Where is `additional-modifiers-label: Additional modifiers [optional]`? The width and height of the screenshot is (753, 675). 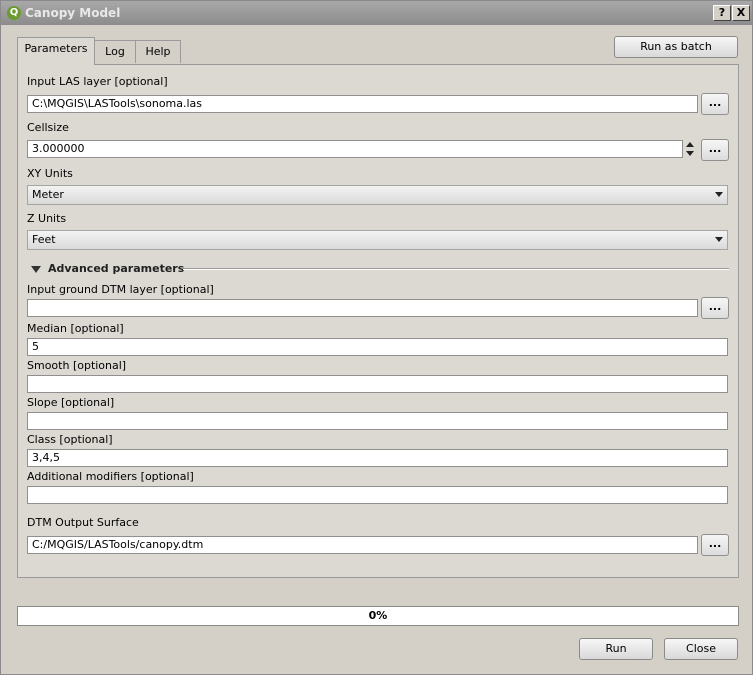 additional-modifiers-label: Additional modifiers [optional] is located at coordinates (110, 476).